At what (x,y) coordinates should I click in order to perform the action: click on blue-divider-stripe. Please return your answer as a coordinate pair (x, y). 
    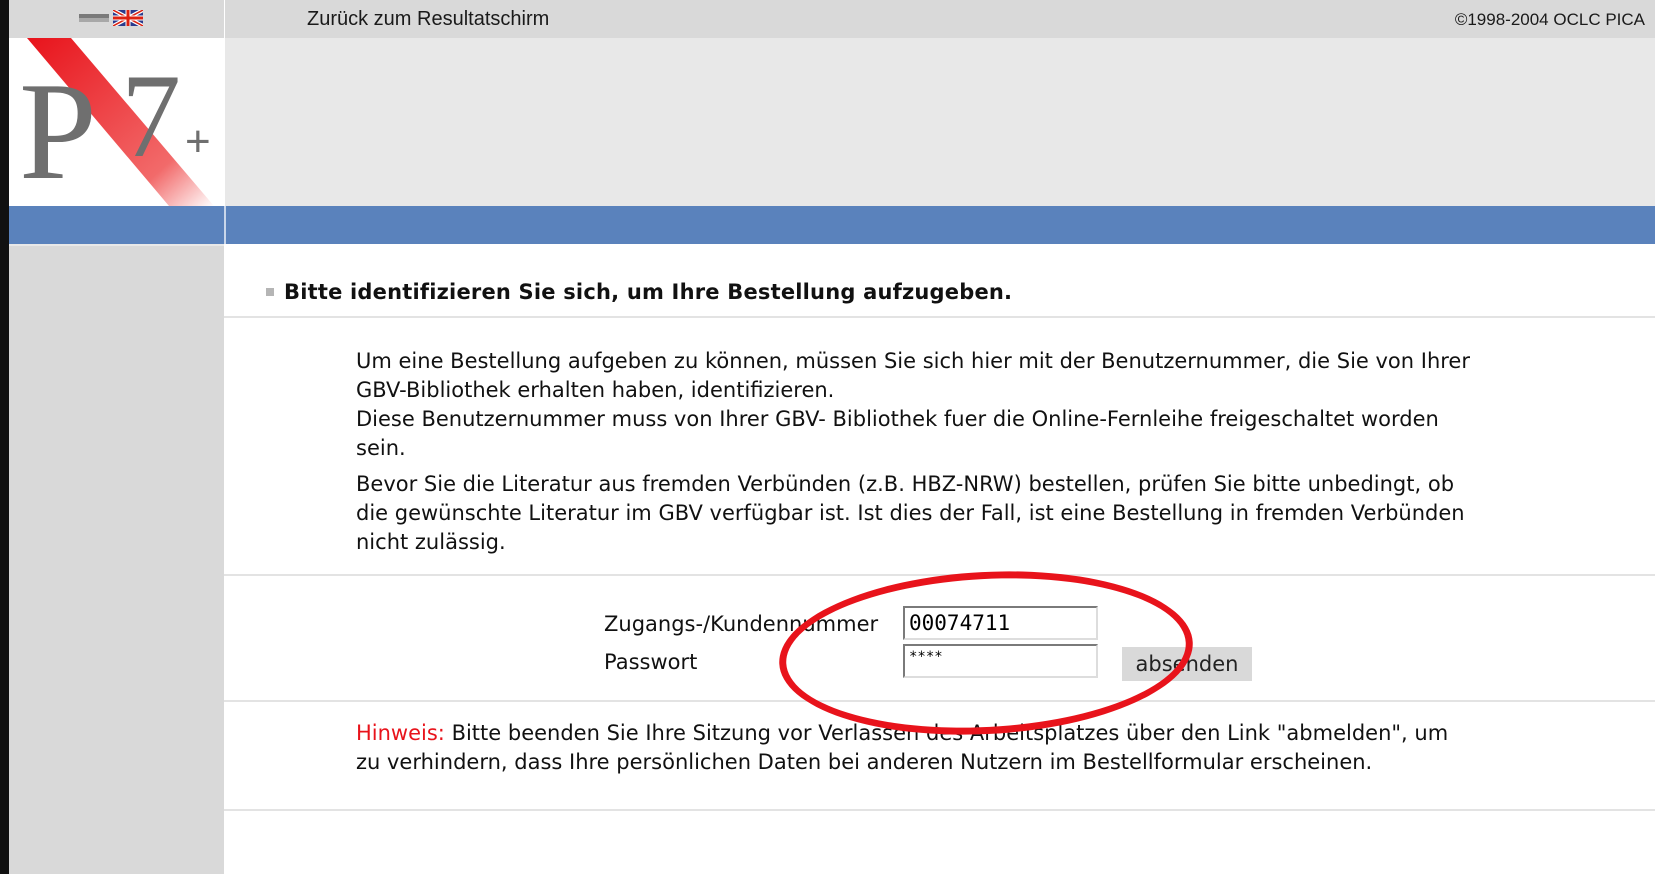
    Looking at the image, I should click on (832, 225).